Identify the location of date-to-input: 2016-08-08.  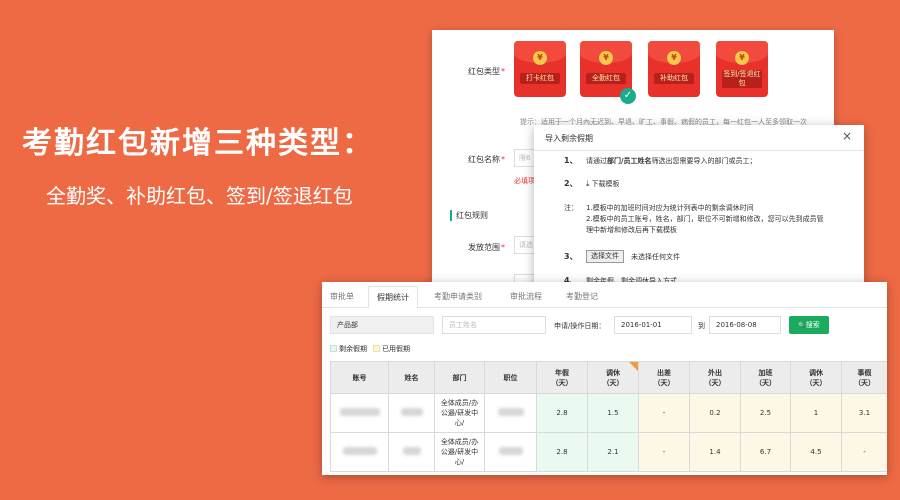
(745, 325).